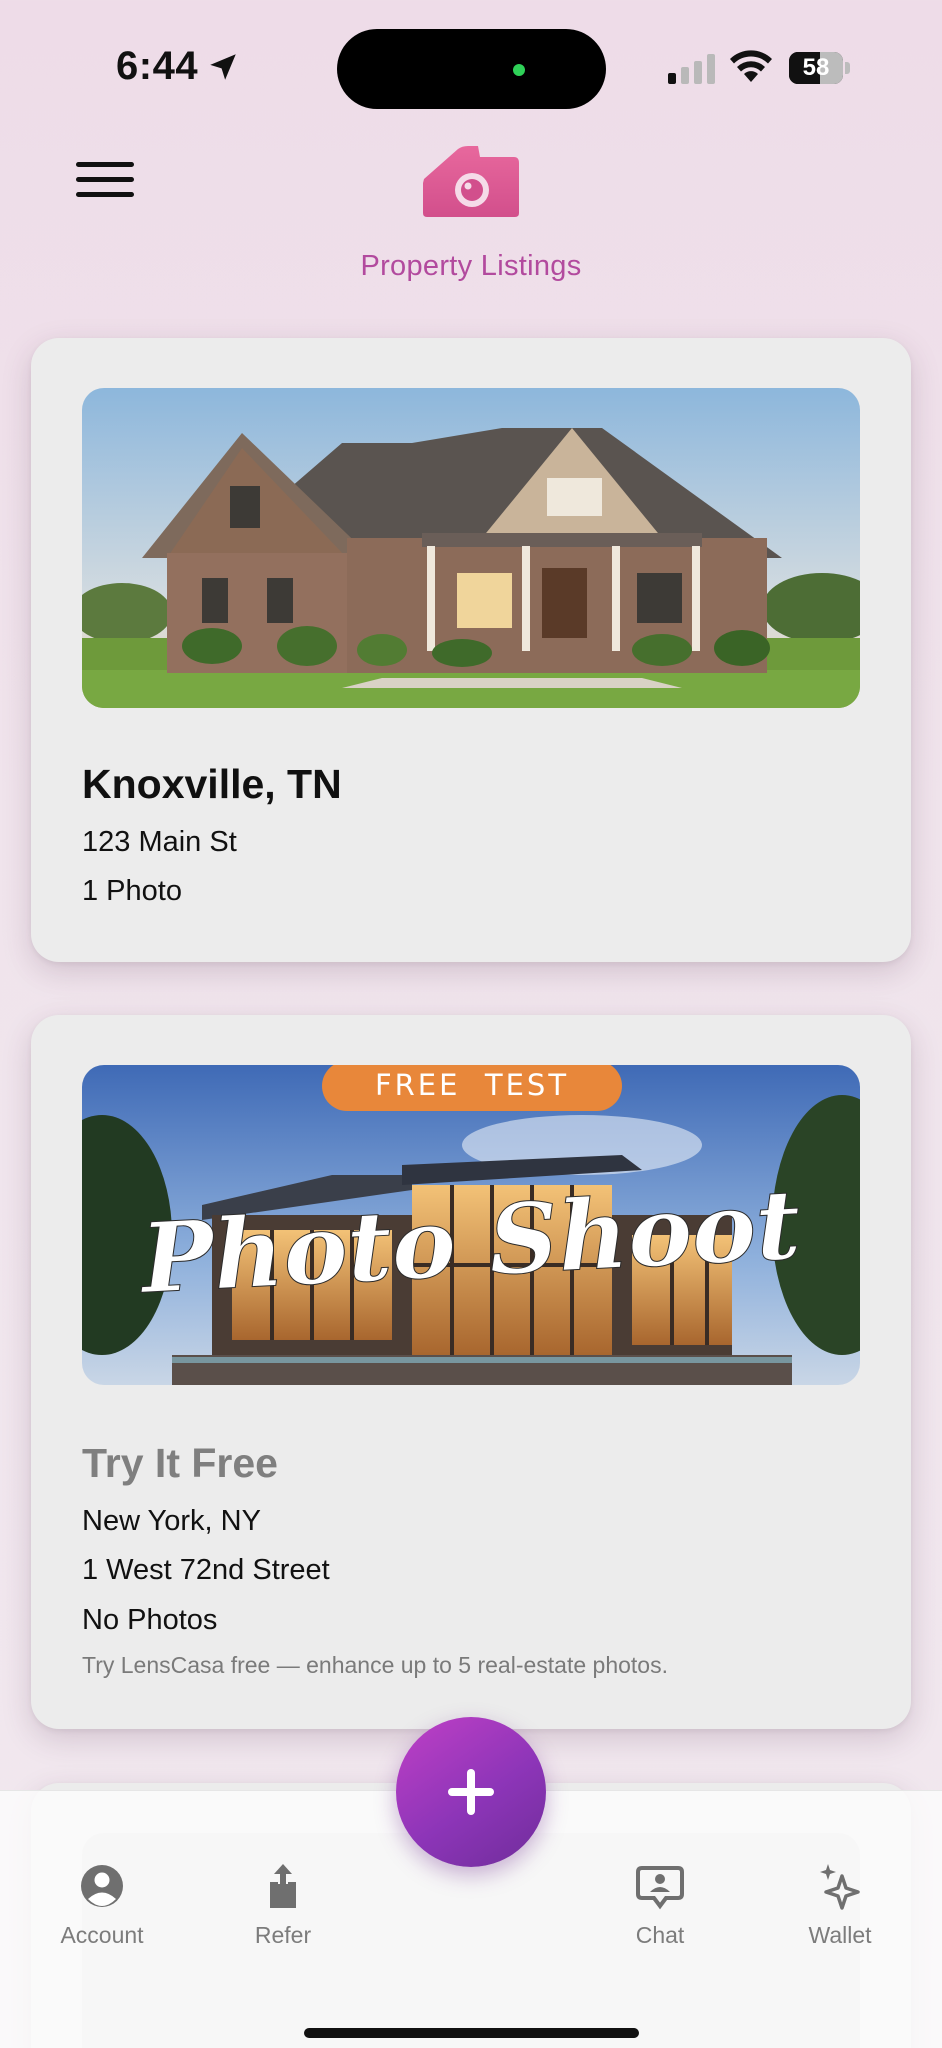 The width and height of the screenshot is (942, 2048). Describe the element at coordinates (223, 67) in the screenshot. I see `location-arrow-icon` at that location.